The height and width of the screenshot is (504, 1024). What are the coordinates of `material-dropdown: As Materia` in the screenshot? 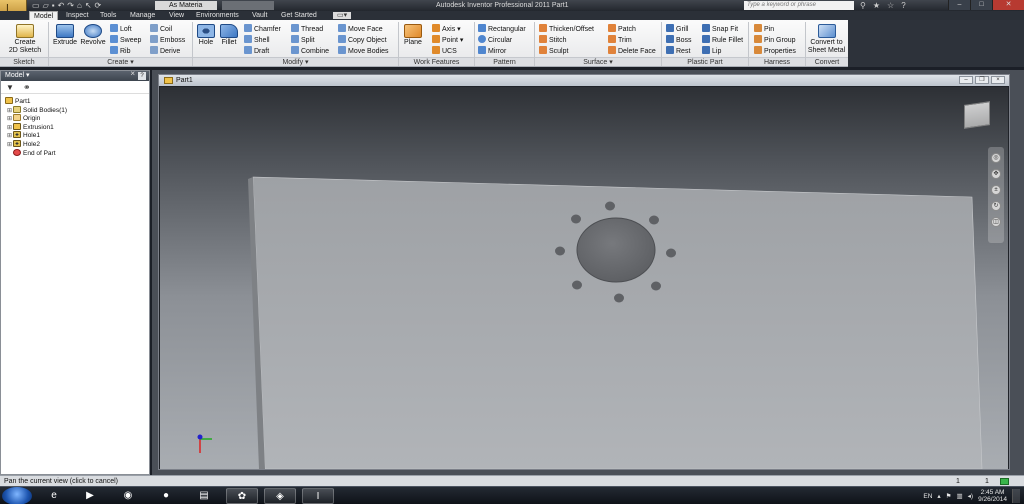 It's located at (186, 5).